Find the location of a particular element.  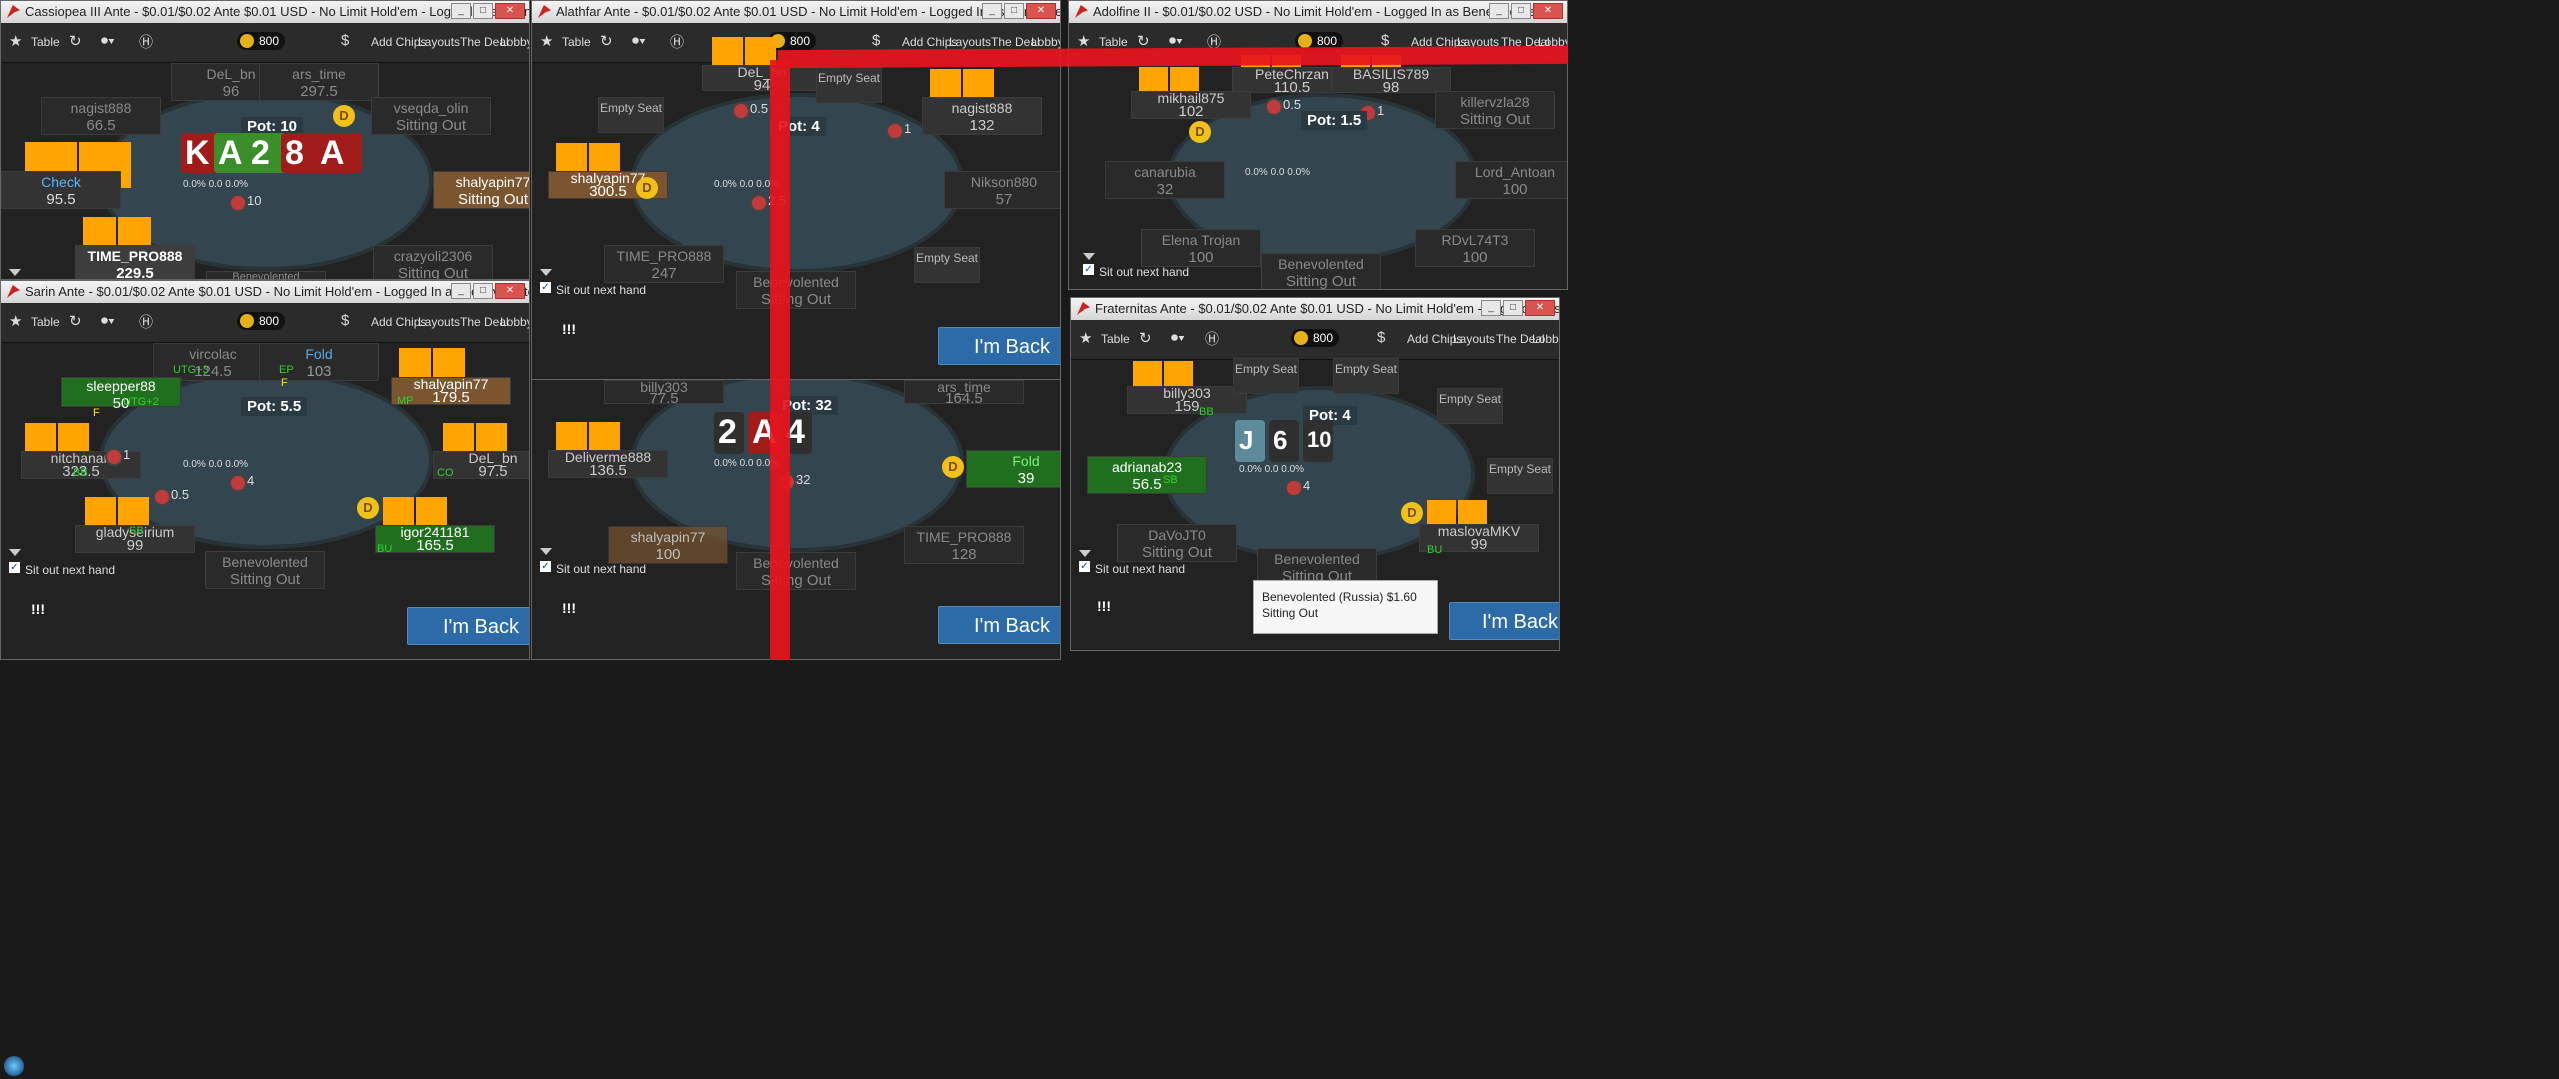

seat-time-pro888: TIME_PRO888 128 is located at coordinates (964, 545).